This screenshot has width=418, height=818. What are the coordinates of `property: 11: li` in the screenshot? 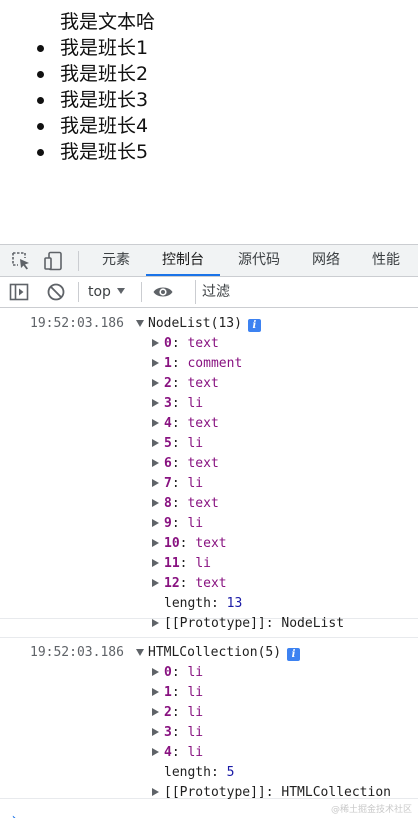 It's located at (187, 563).